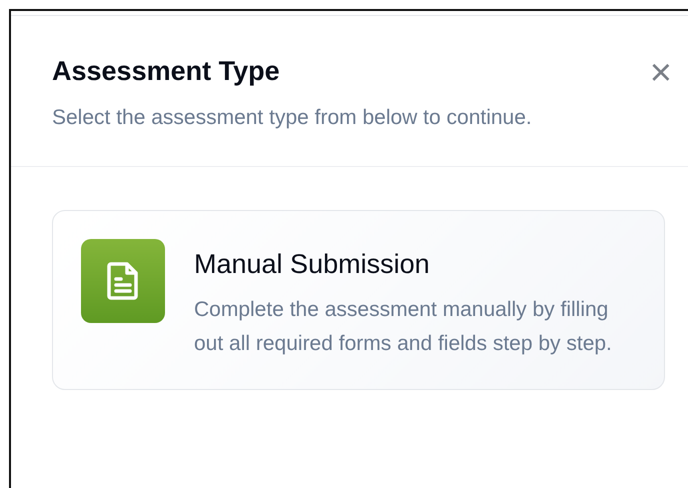  I want to click on close-button: ×, so click(661, 73).